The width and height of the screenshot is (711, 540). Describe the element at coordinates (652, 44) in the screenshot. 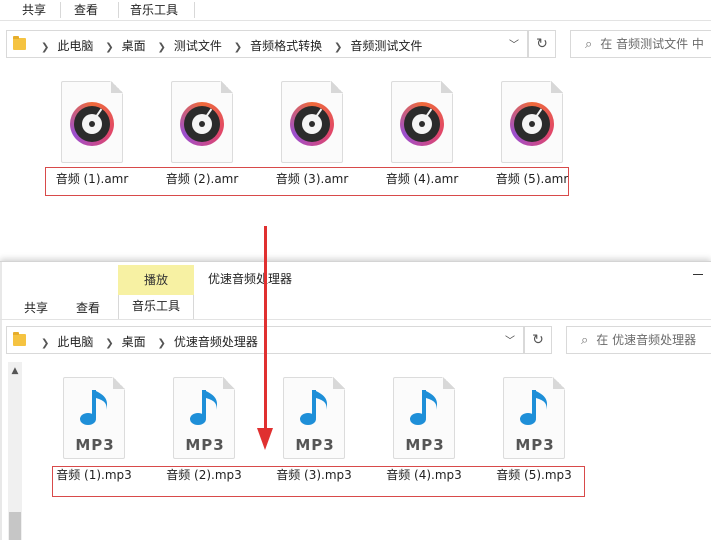

I see `search-placeholder: 在 音频测试文件 中` at that location.